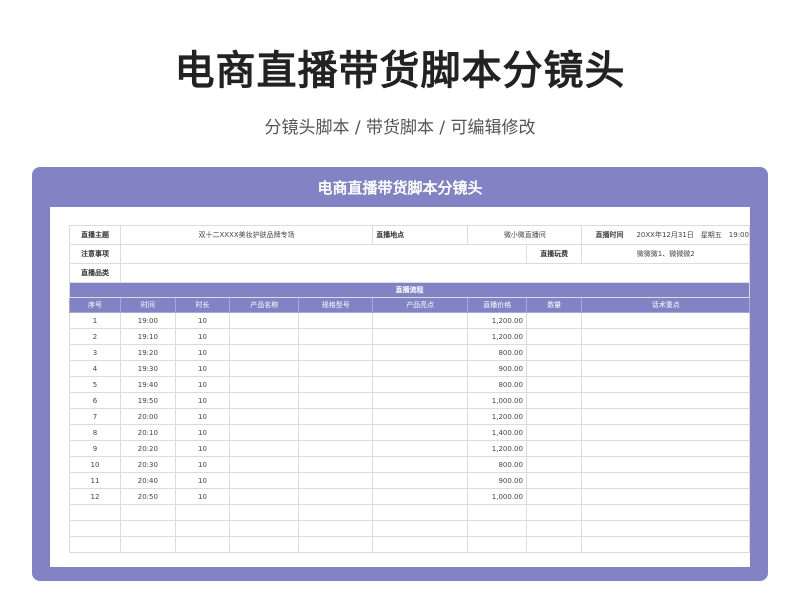 The width and height of the screenshot is (800, 613). I want to click on table-cell: 1,400.00, so click(497, 432).